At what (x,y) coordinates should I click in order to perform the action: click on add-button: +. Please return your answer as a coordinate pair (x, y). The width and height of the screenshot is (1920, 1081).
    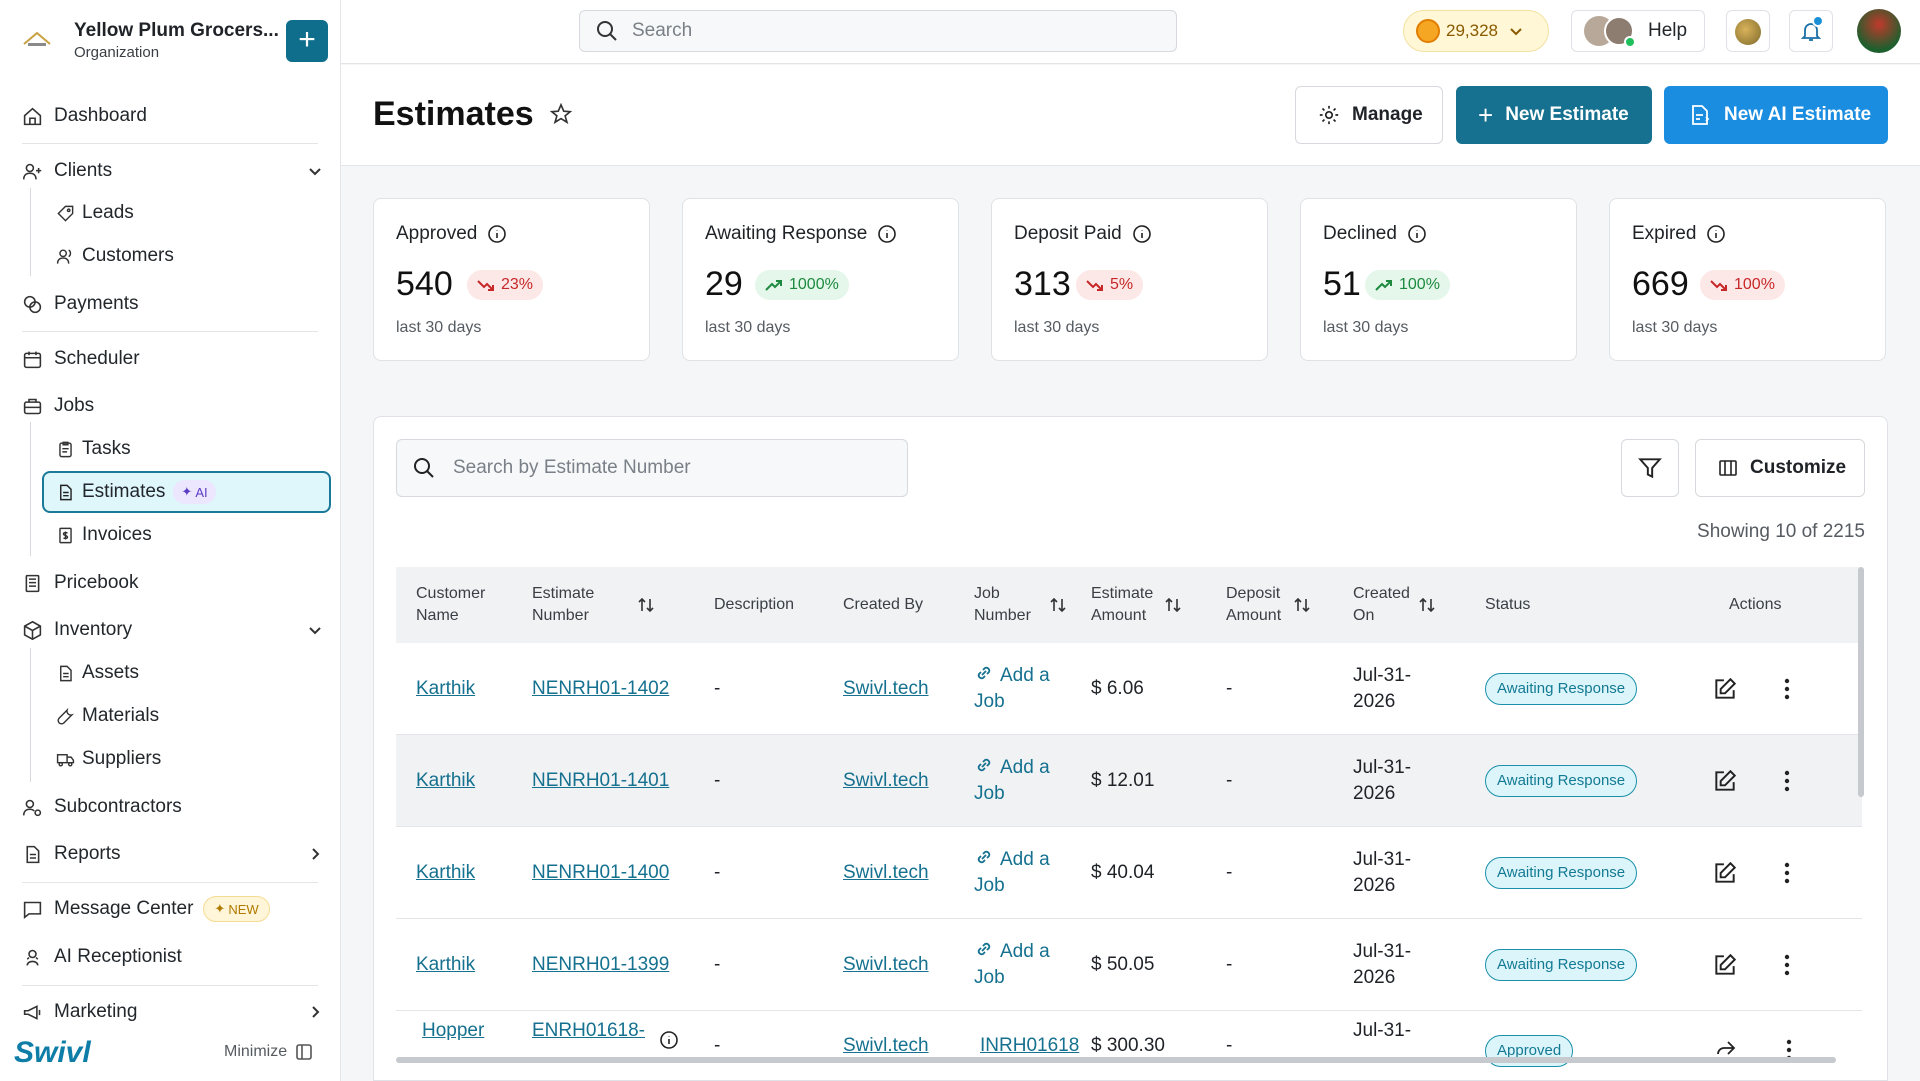
    Looking at the image, I should click on (307, 41).